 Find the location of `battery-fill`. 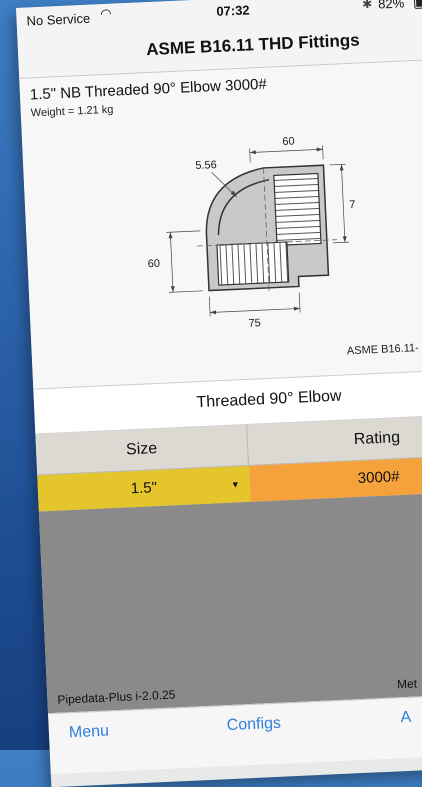

battery-fill is located at coordinates (418, 3).